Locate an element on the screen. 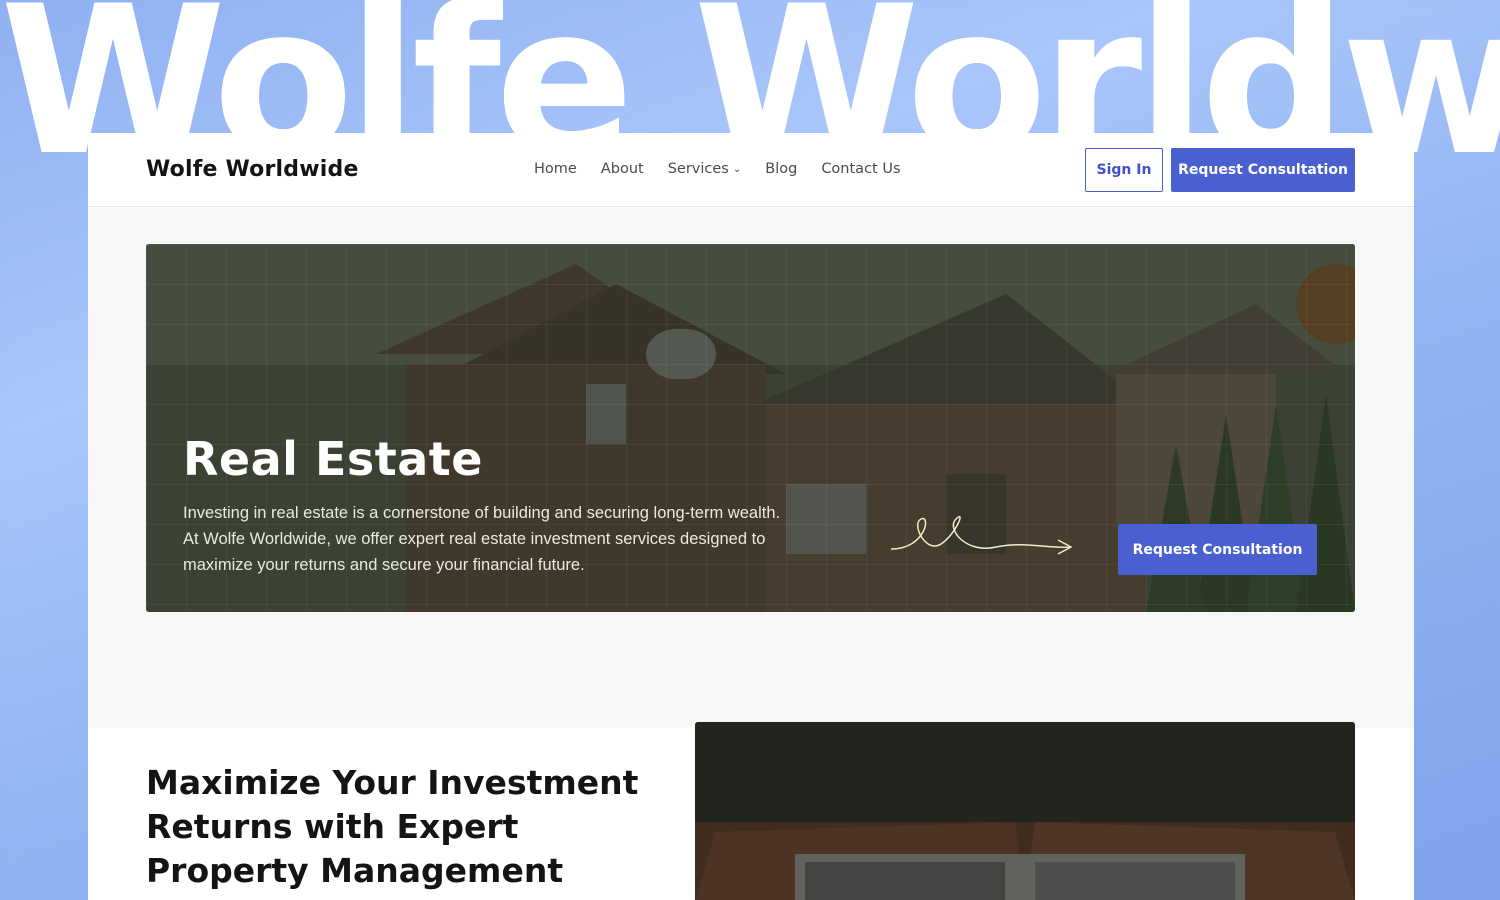 This screenshot has height=900, width=1500. nav-item-services: Services ⌄ is located at coordinates (705, 169).